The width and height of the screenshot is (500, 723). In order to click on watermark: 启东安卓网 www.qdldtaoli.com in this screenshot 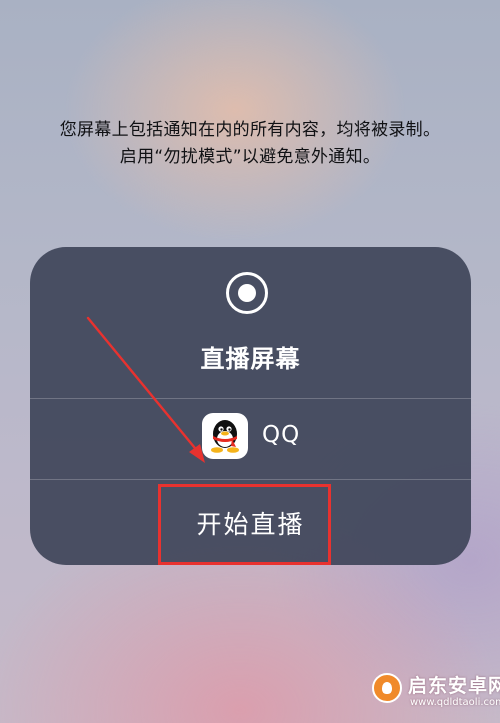, I will do `click(436, 689)`.